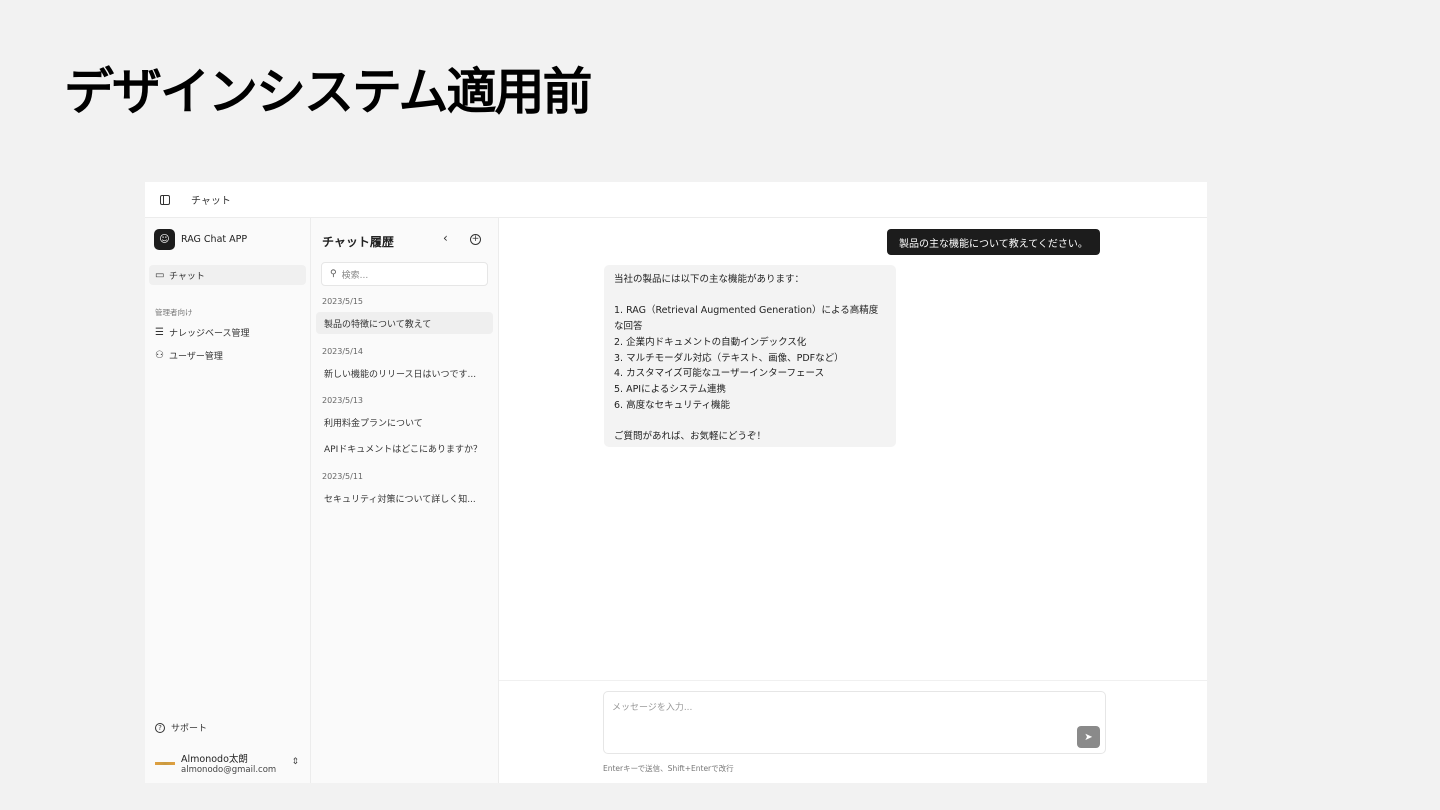 Image resolution: width=1440 pixels, height=810 pixels. I want to click on help-icon: ?, so click(160, 727).